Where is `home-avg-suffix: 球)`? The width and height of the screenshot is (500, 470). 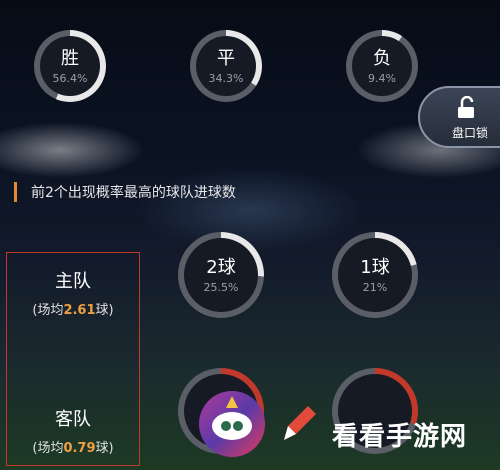 home-avg-suffix: 球) is located at coordinates (104, 310).